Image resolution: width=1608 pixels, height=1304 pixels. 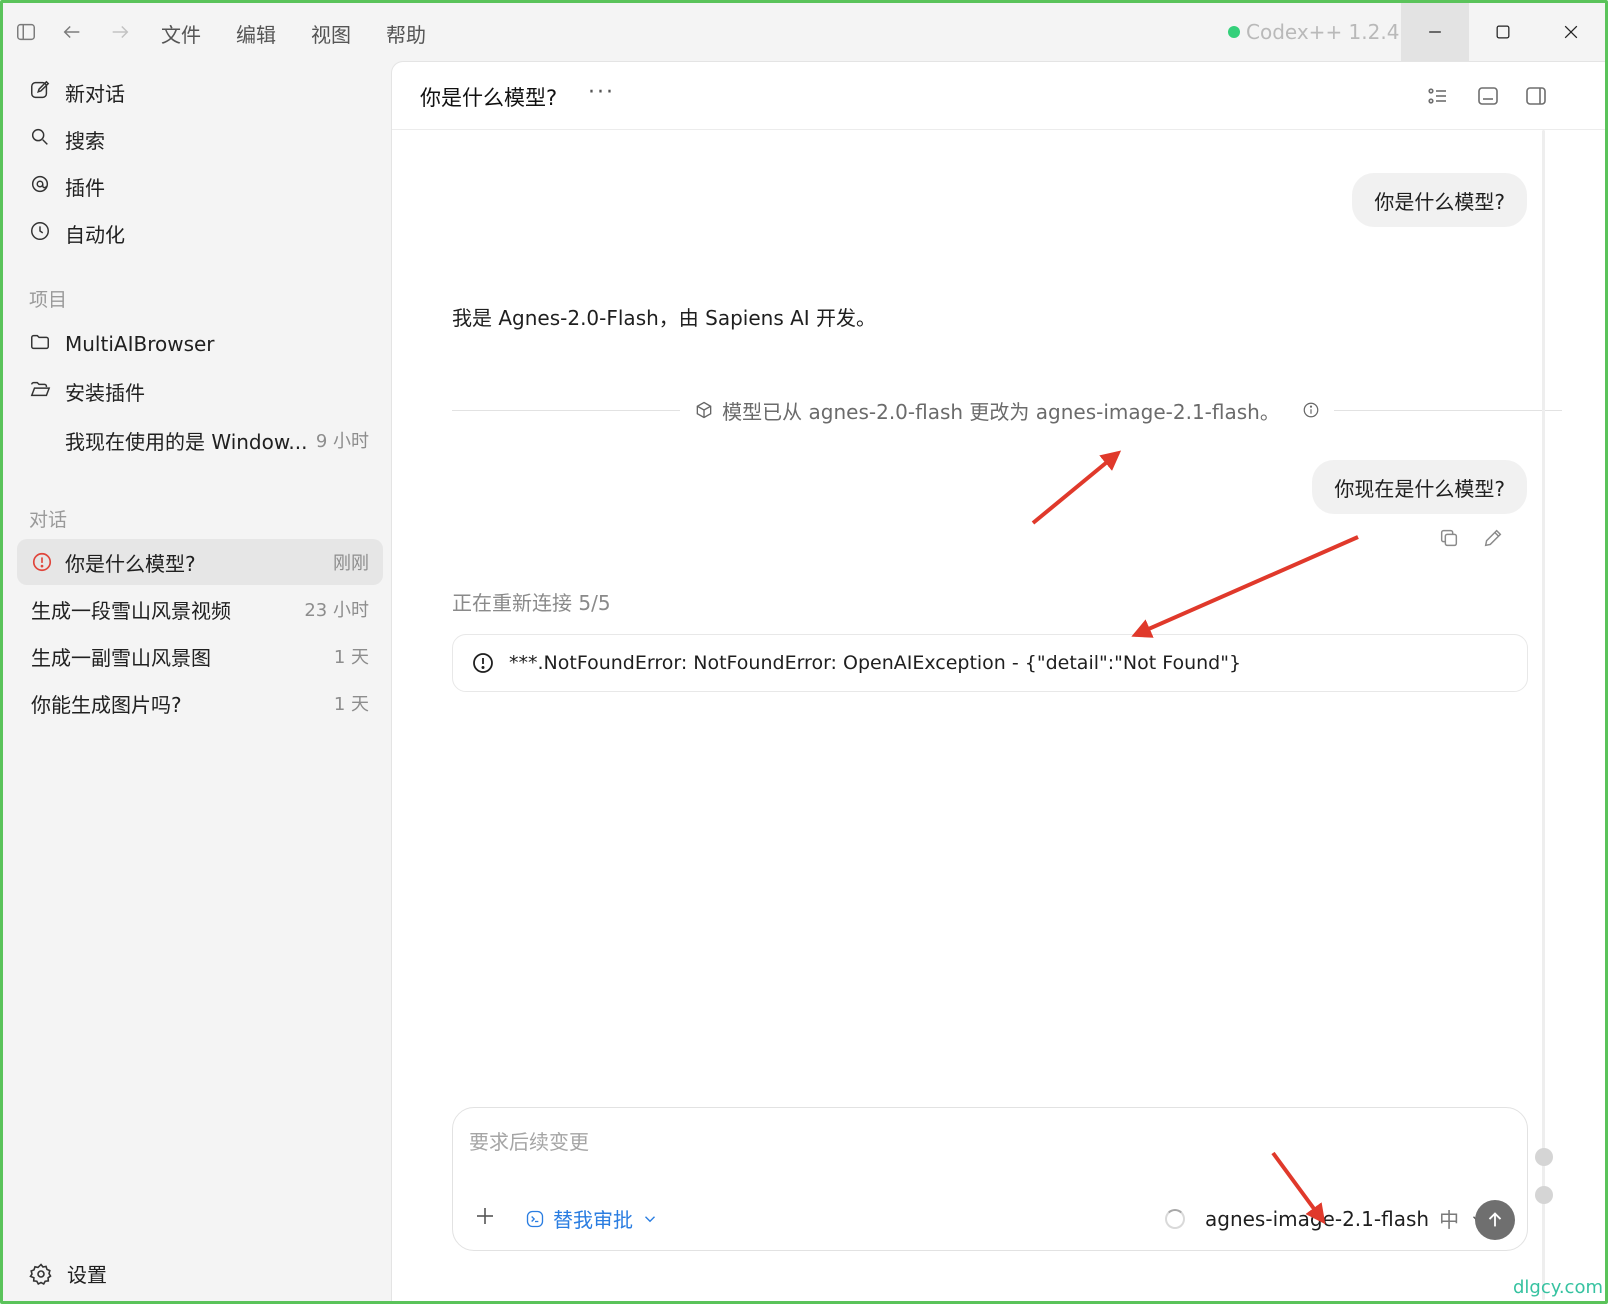 What do you see at coordinates (256, 33) in the screenshot?
I see `menu-edit: 编辑` at bounding box center [256, 33].